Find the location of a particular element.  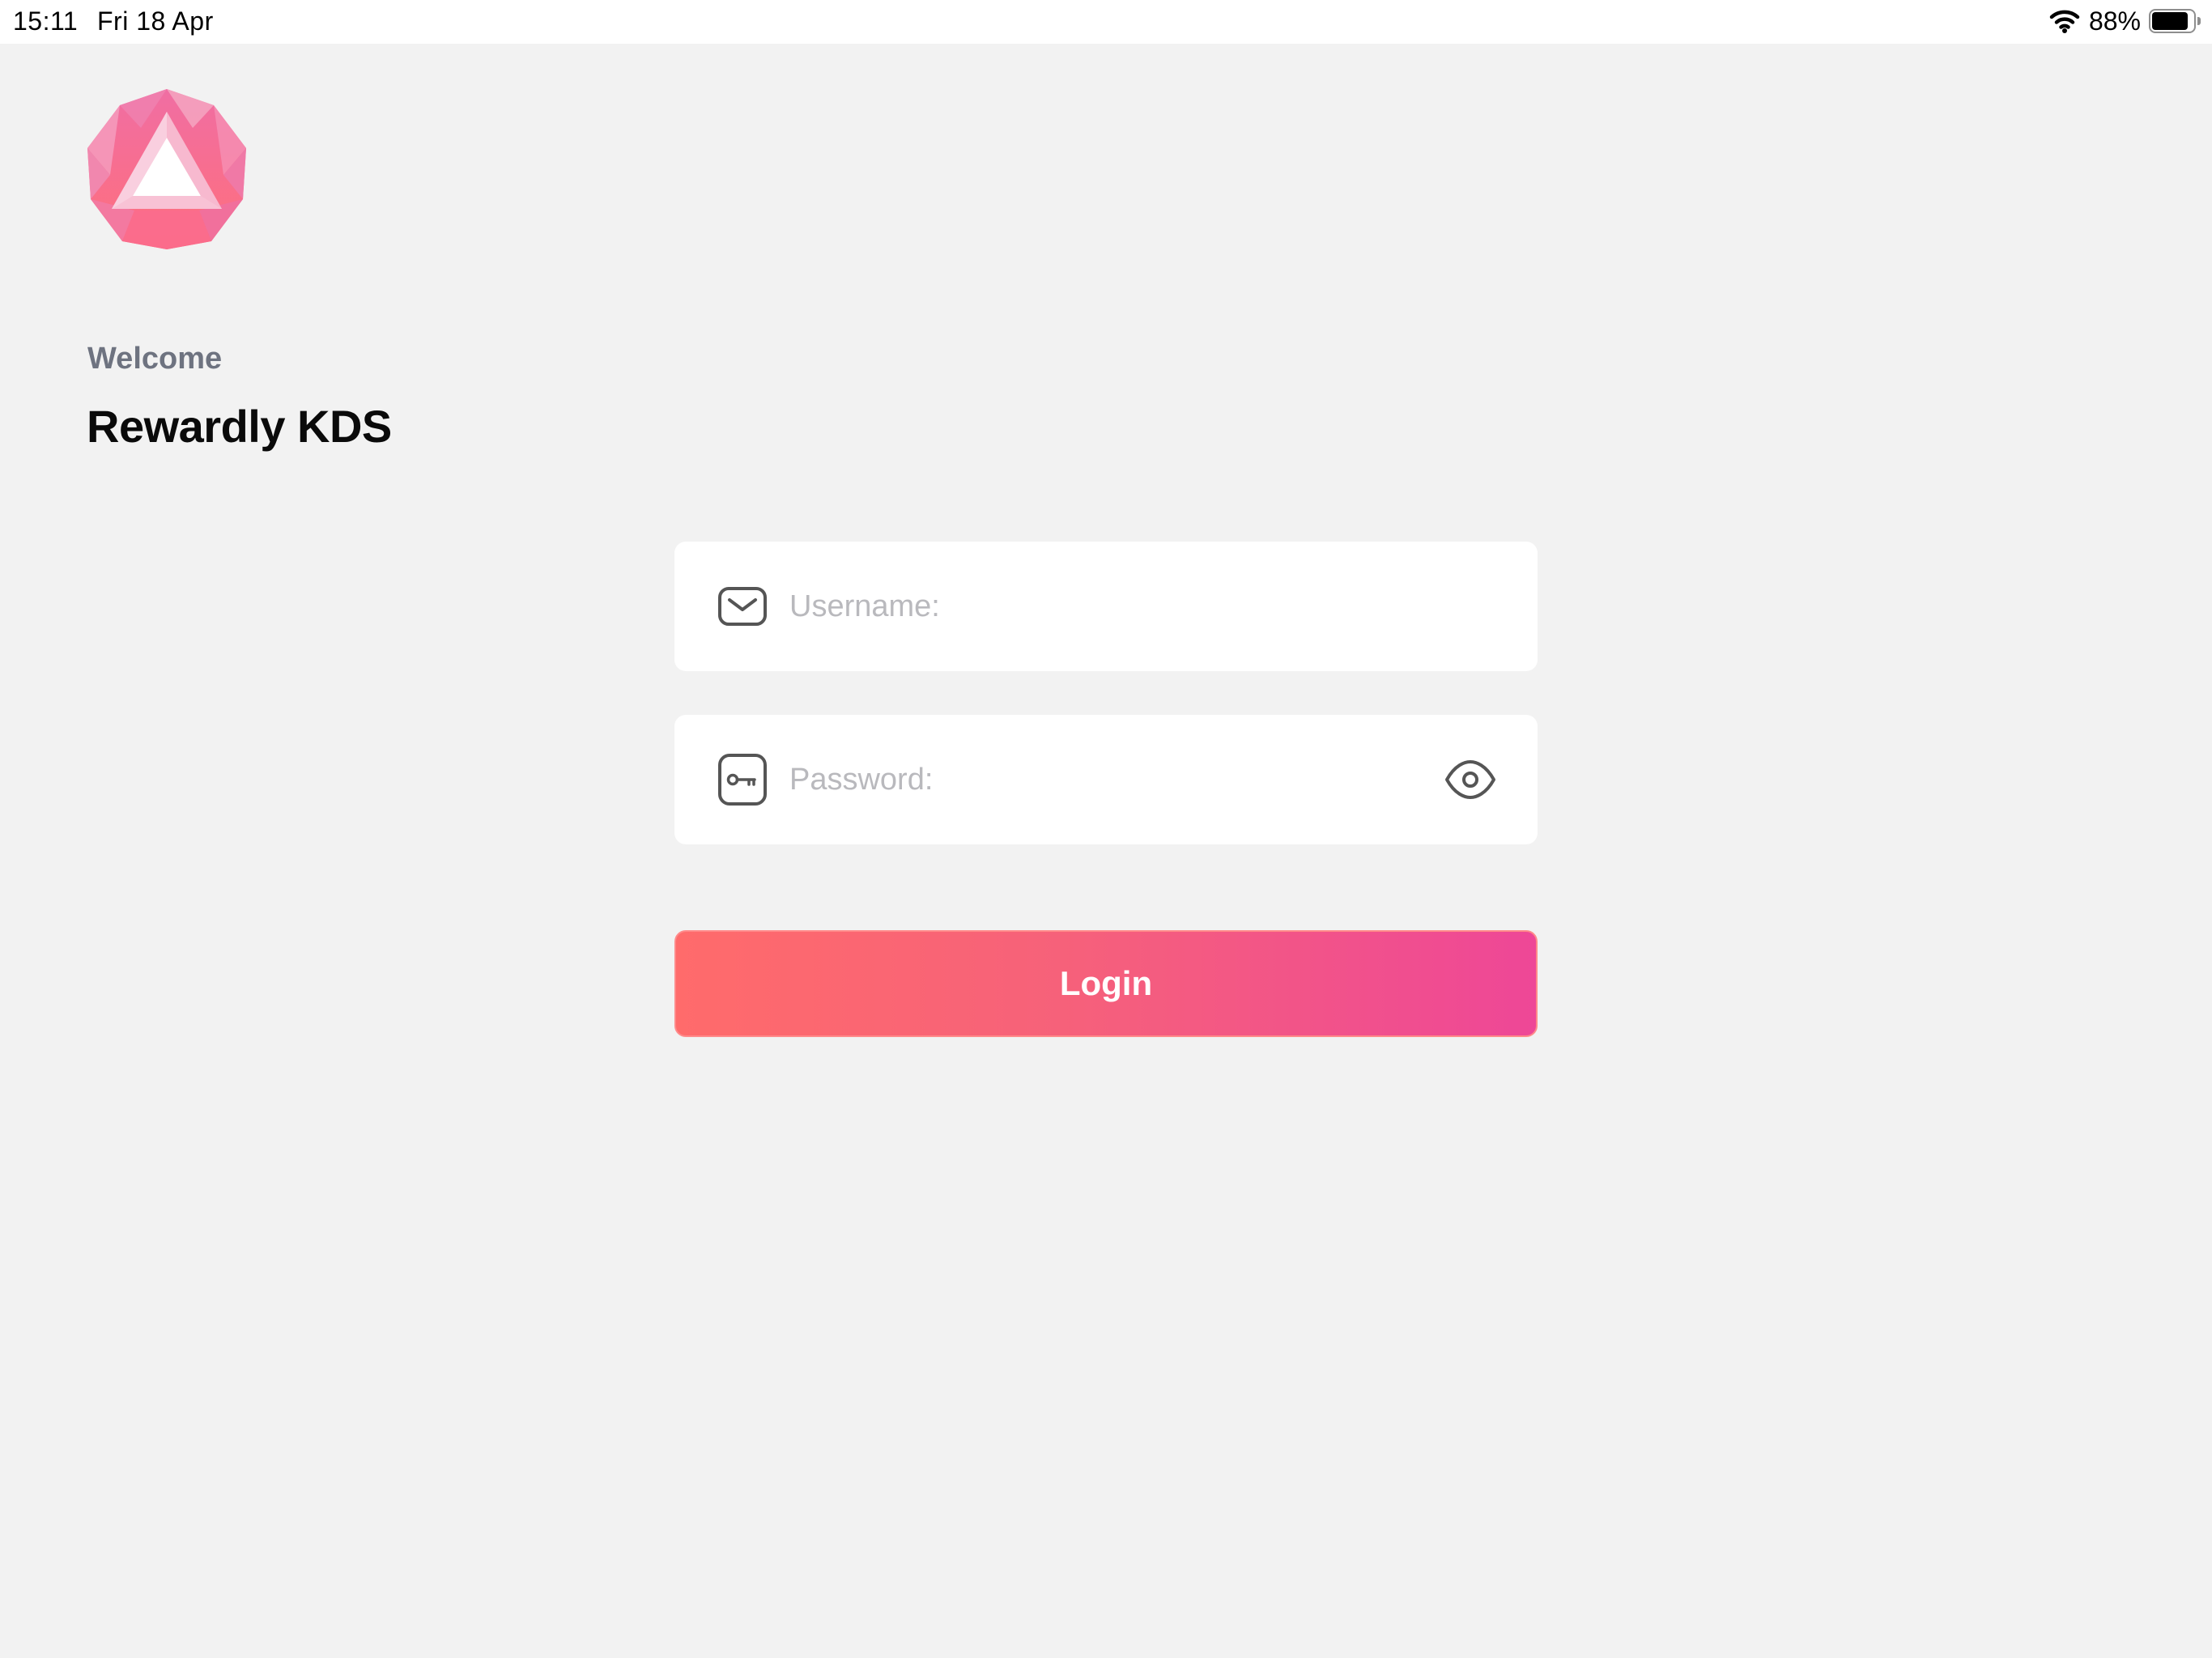

wifi-icon is located at coordinates (2065, 21).